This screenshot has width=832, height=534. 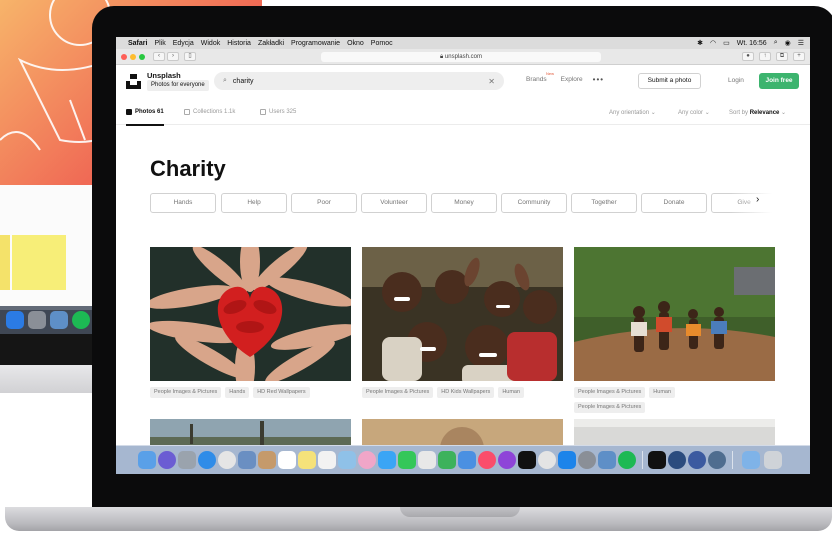 I want to click on photo-smiling-kids, so click(x=462, y=314).